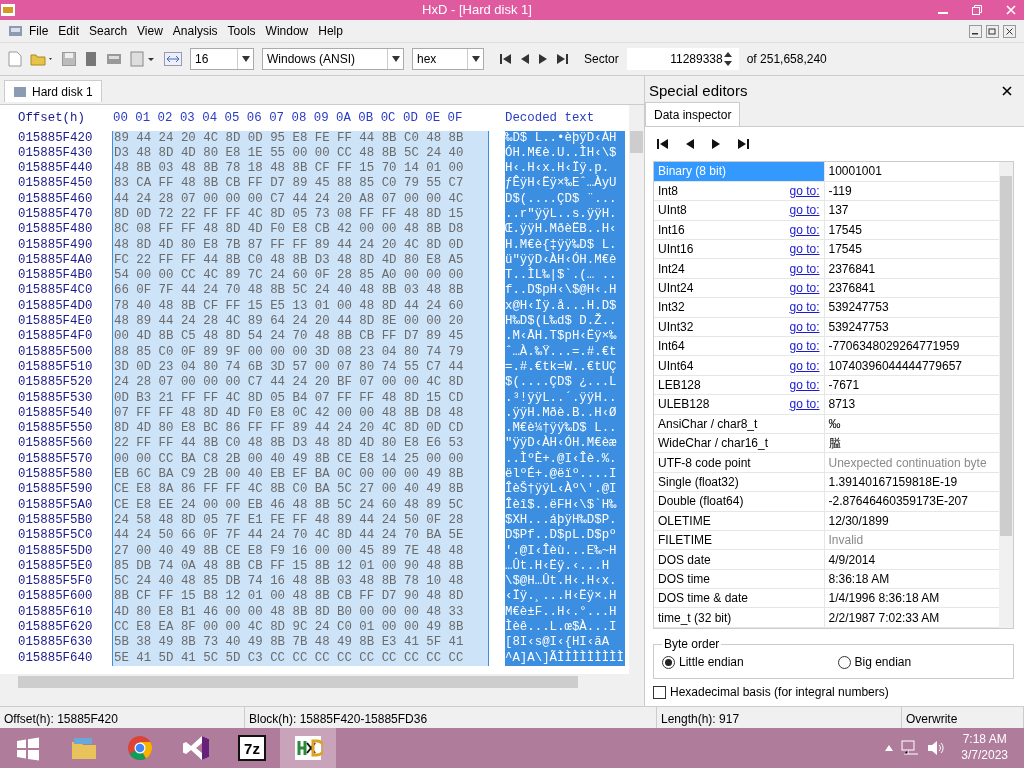 The width and height of the screenshot is (1024, 768). What do you see at coordinates (300, 475) in the screenshot?
I see `hex-row: EB 6C BA C9 2B 00 40 EB EF BA 0C 00 00 00 49 8B` at bounding box center [300, 475].